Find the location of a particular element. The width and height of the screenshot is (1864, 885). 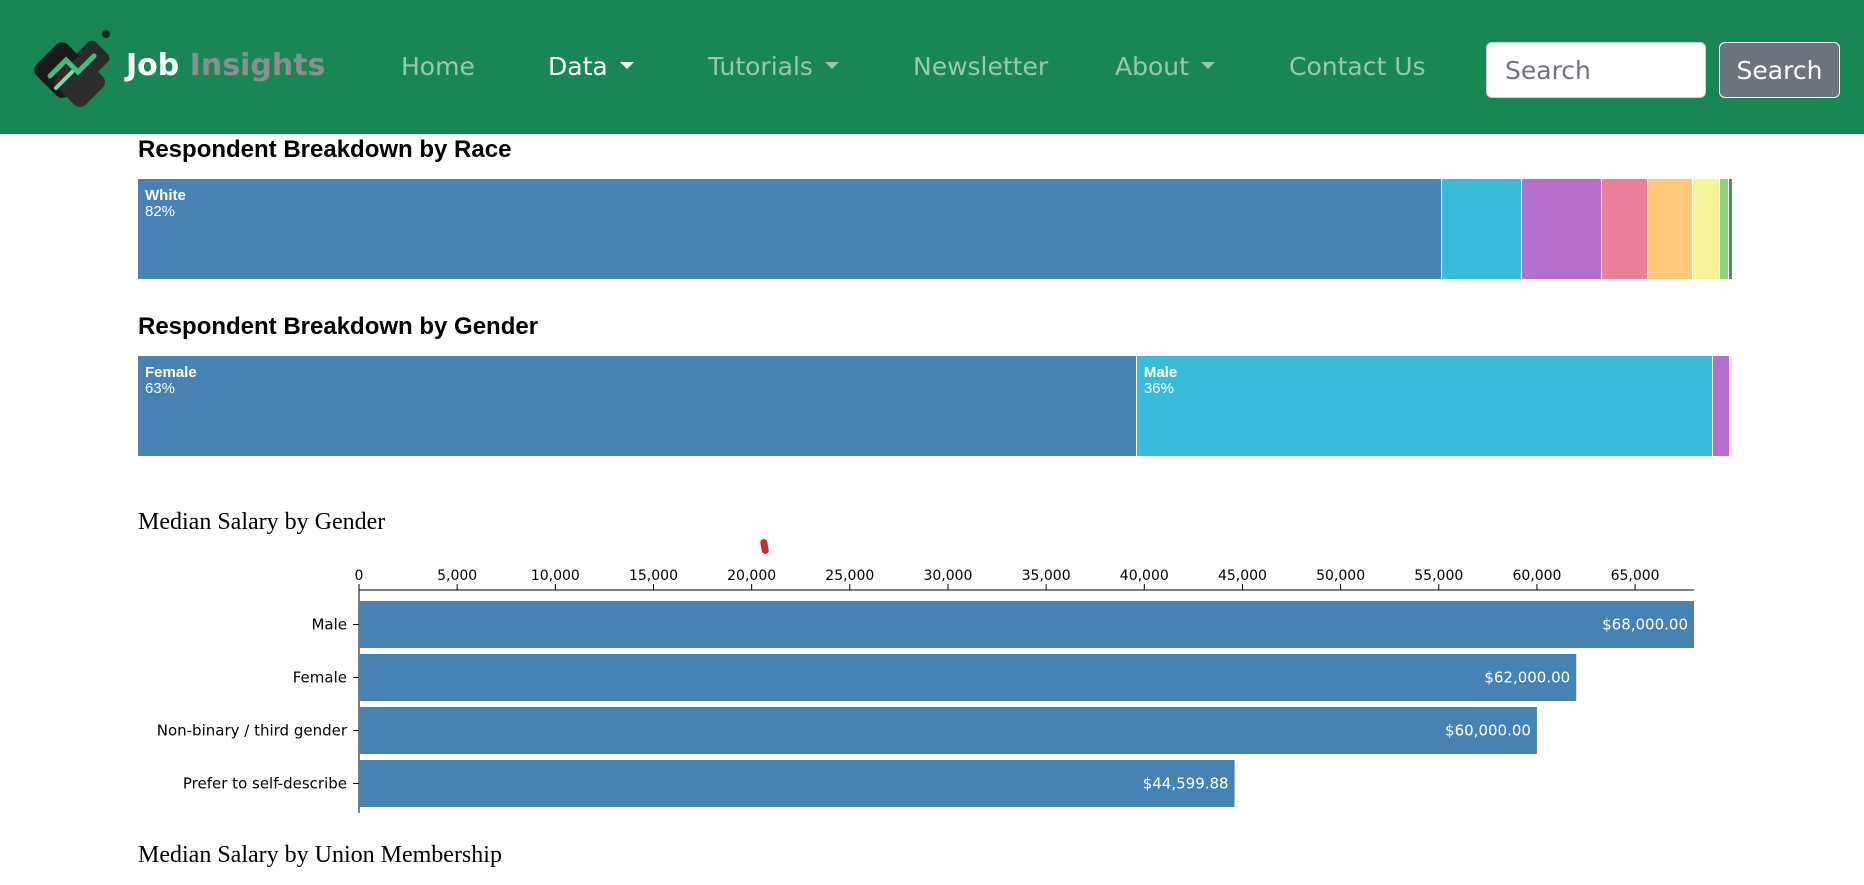

brand-name: Job Insights is located at coordinates (225, 65).